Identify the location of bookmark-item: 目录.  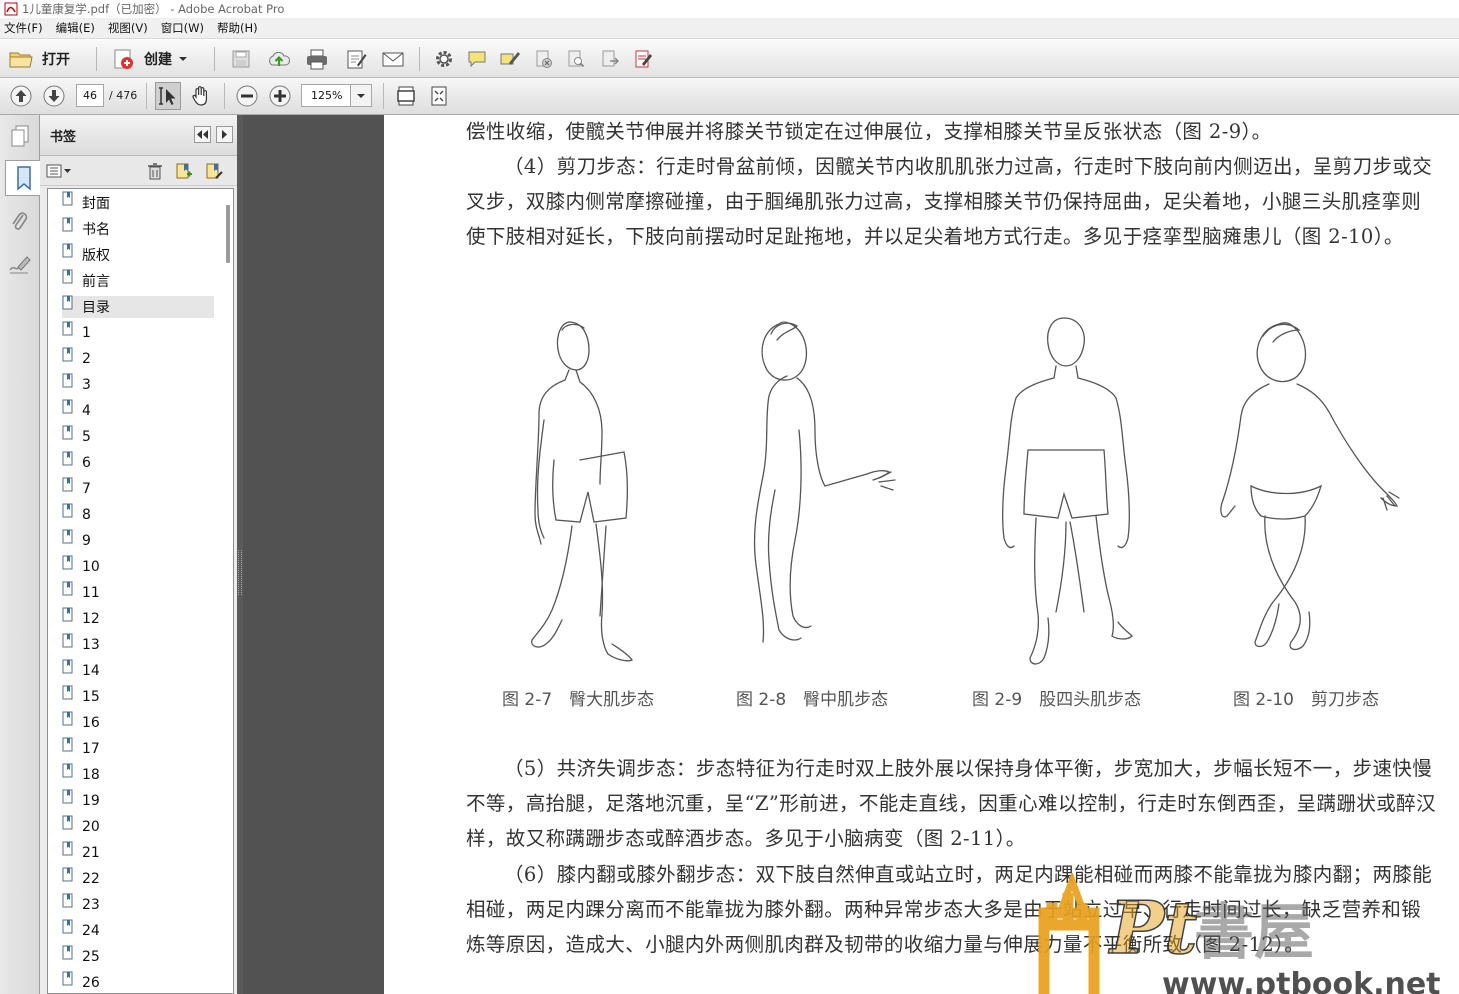
(138, 306).